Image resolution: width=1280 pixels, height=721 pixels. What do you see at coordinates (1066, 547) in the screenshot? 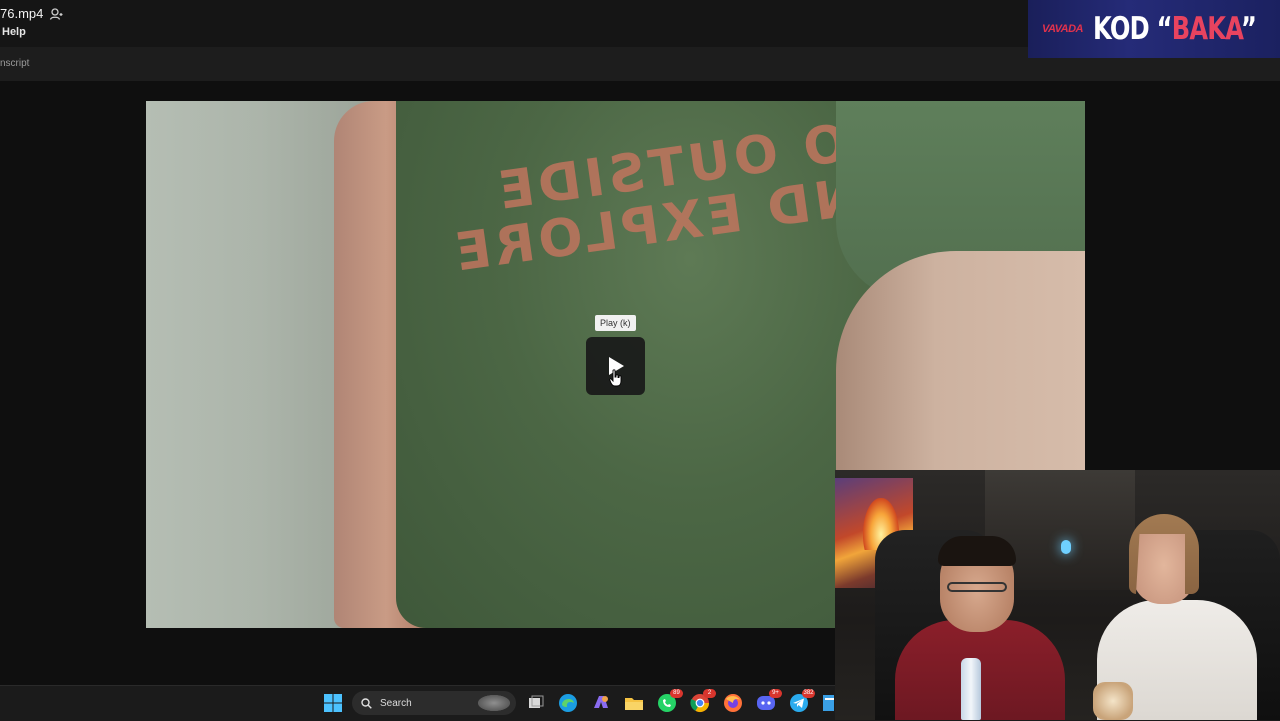
I see `webcam-blue-light` at bounding box center [1066, 547].